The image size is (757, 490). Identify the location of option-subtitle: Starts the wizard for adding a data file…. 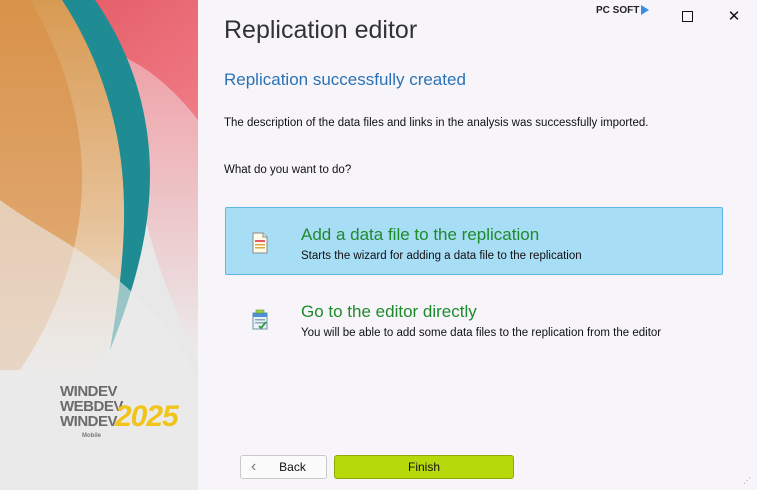
(441, 256).